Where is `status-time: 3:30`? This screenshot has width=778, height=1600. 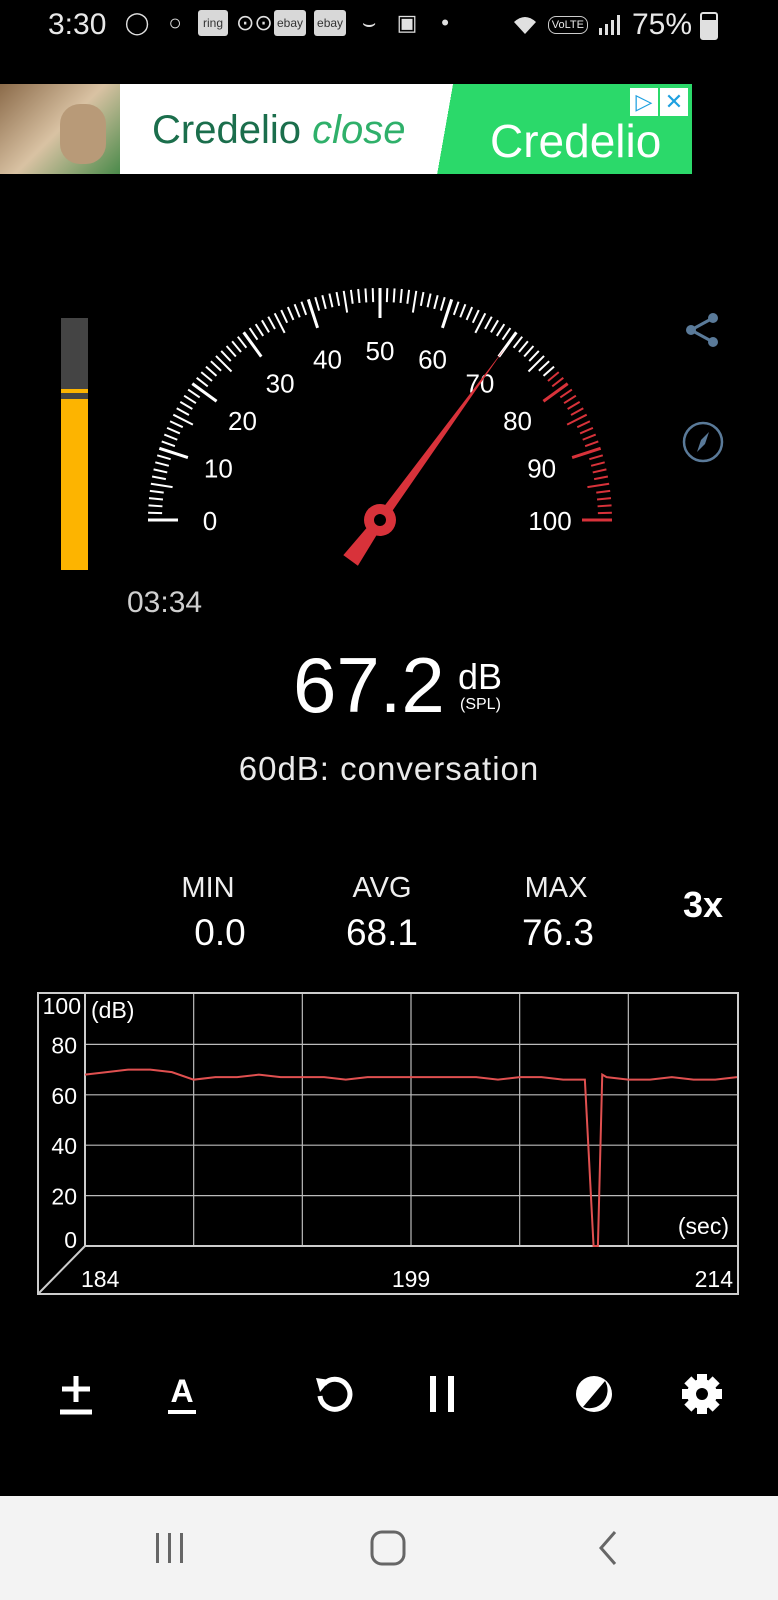
status-time: 3:30 is located at coordinates (77, 24).